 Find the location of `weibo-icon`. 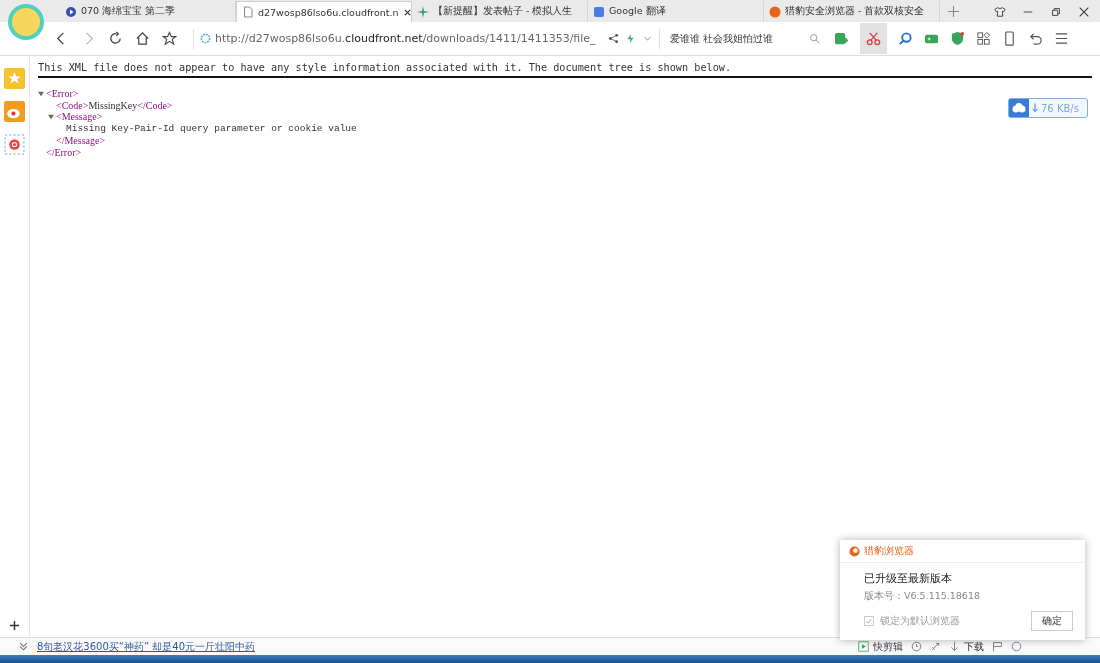

weibo-icon is located at coordinates (14, 111).